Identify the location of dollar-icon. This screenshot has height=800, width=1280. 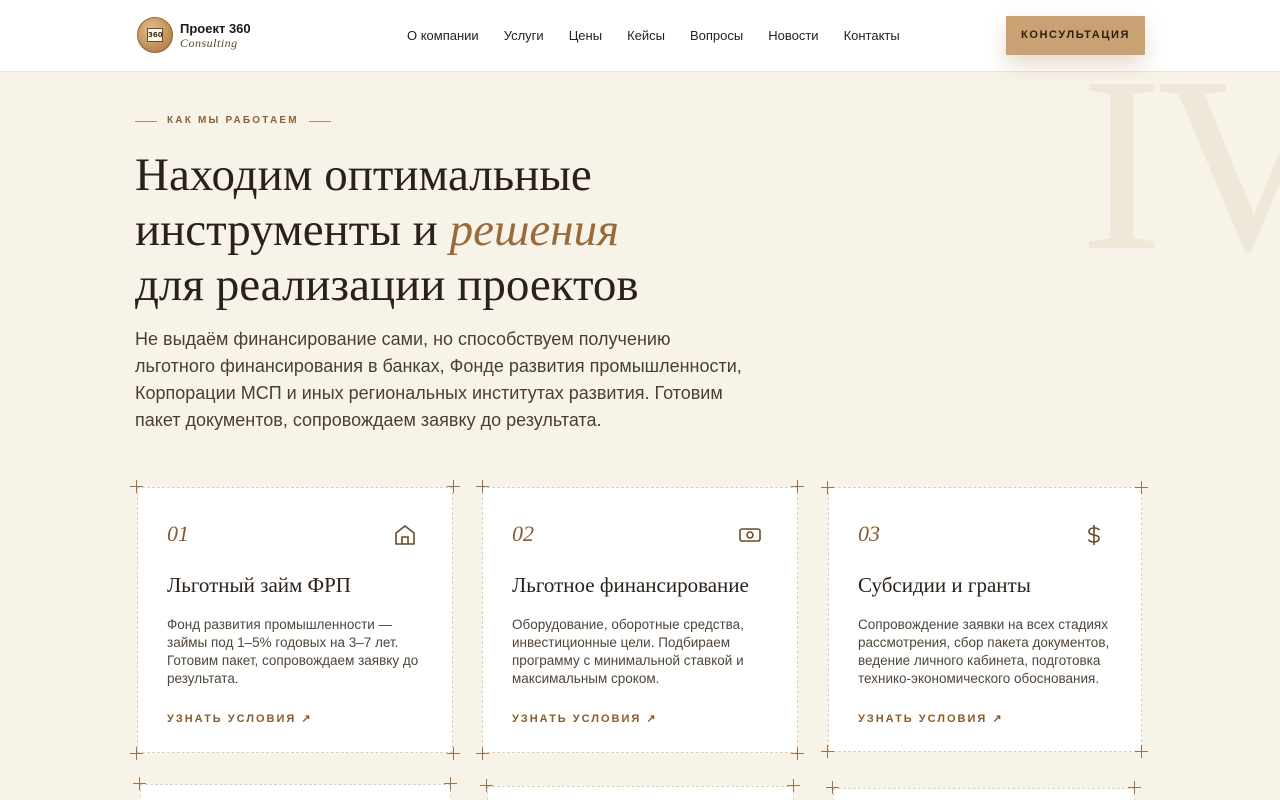
(1094, 535).